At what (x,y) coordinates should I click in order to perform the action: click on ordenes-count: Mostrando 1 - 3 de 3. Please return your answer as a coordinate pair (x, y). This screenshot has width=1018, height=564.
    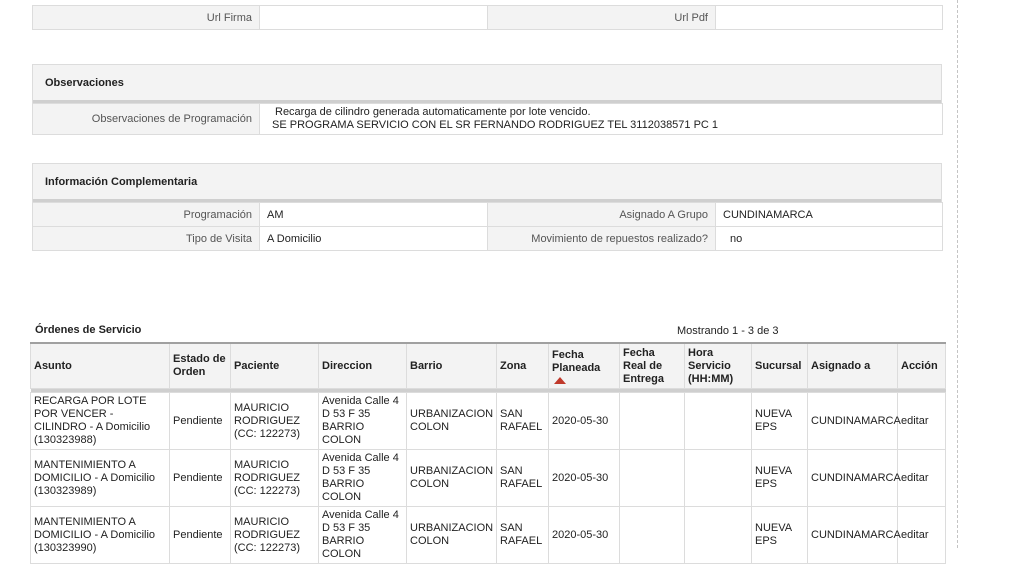
    Looking at the image, I should click on (728, 331).